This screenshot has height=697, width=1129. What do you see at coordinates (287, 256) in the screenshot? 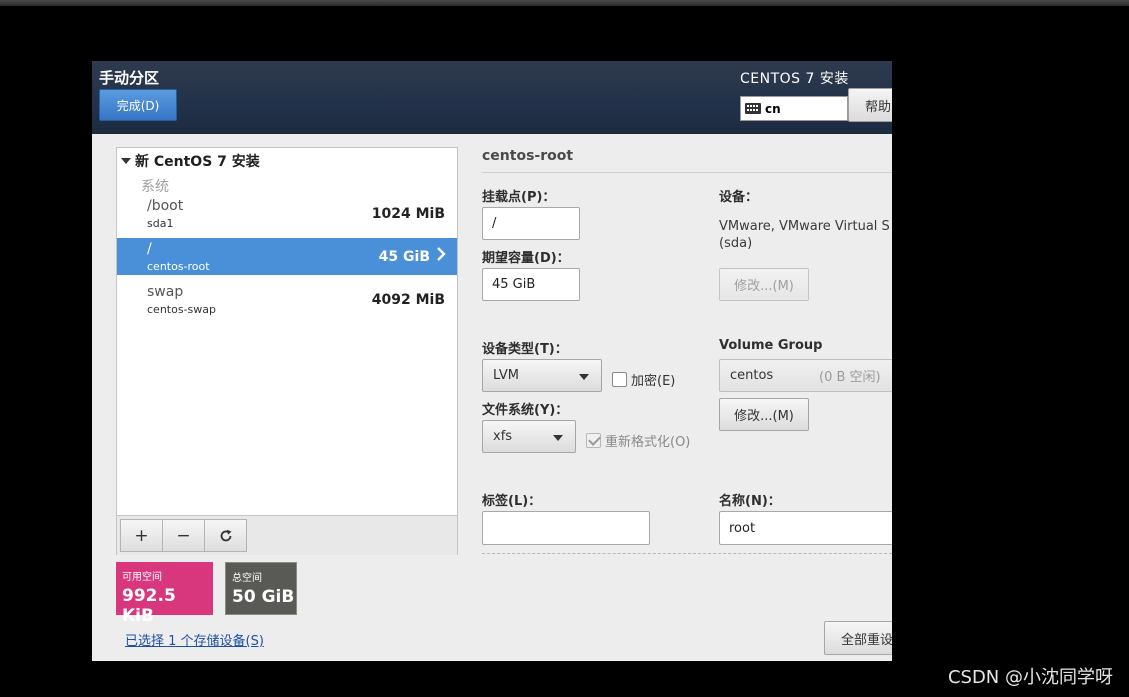
I see `partition-row-root: / centos-root 45 GiB` at bounding box center [287, 256].